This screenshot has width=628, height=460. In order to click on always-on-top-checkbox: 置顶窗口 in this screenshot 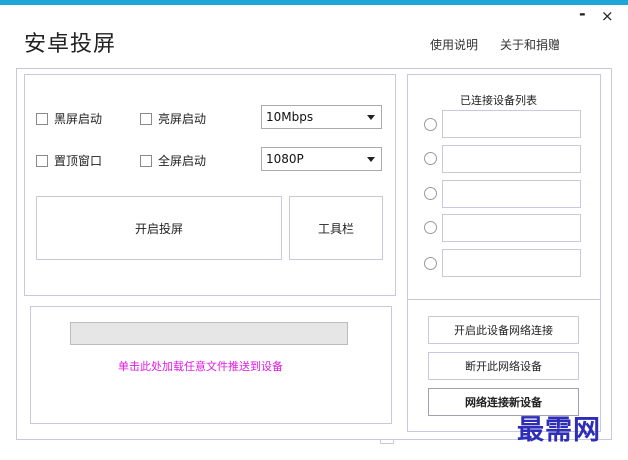, I will do `click(69, 160)`.